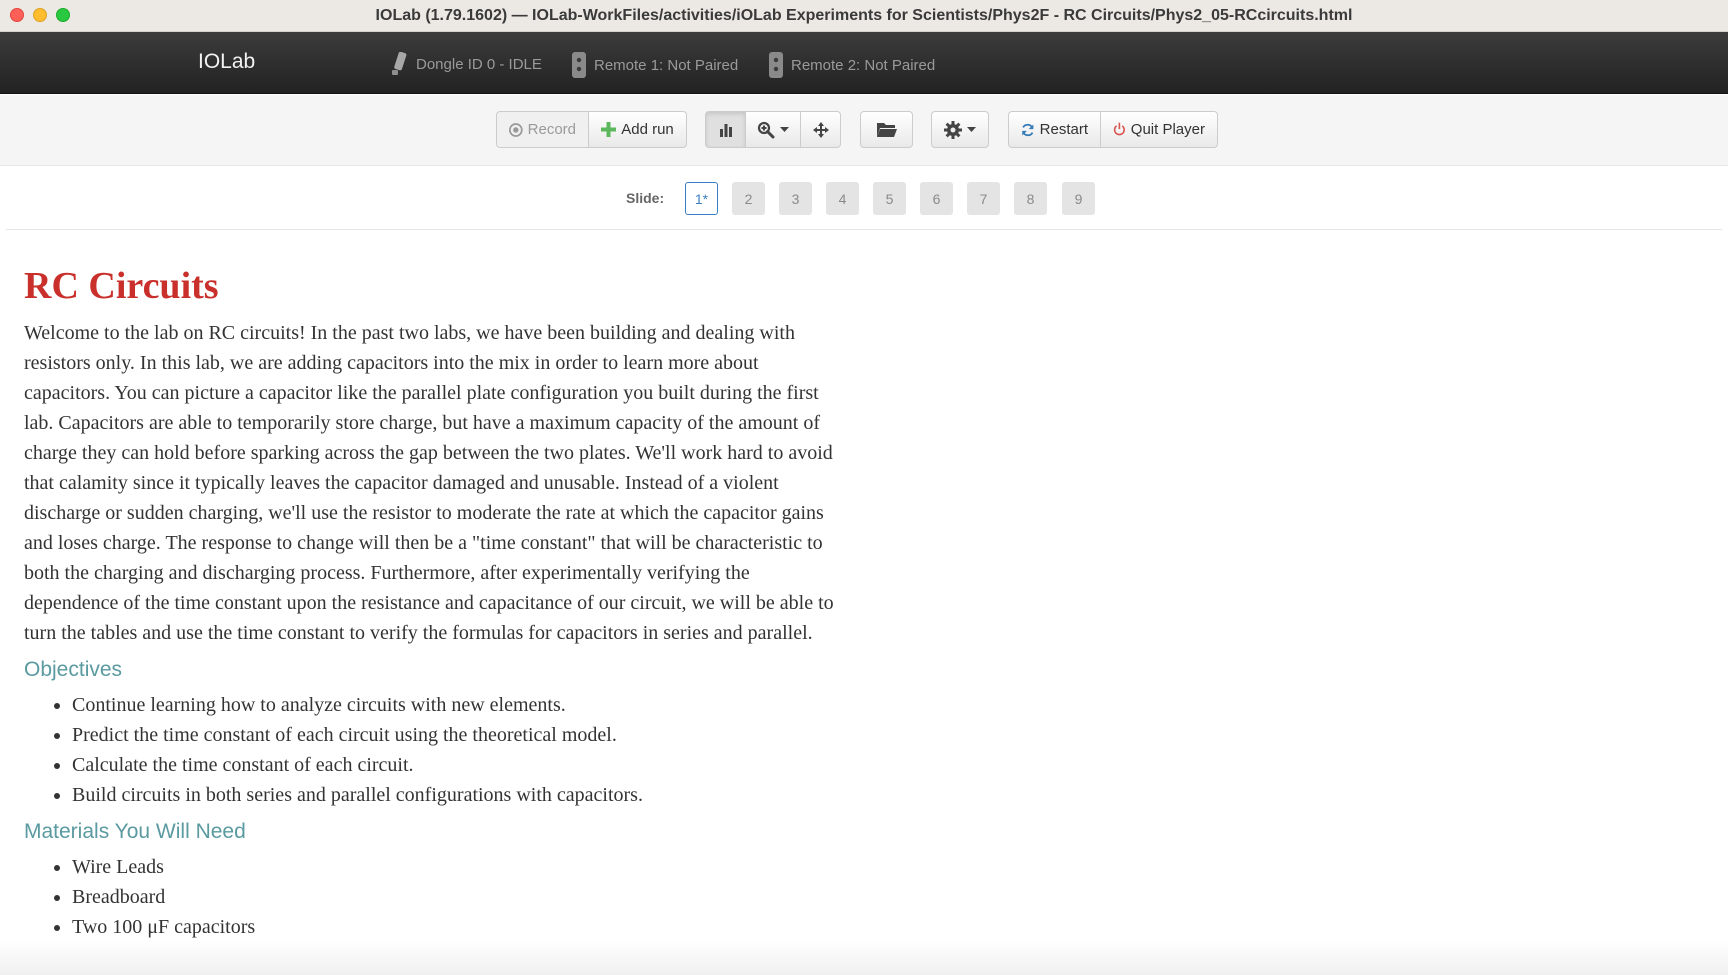  I want to click on restart-button: Restart, so click(1054, 129).